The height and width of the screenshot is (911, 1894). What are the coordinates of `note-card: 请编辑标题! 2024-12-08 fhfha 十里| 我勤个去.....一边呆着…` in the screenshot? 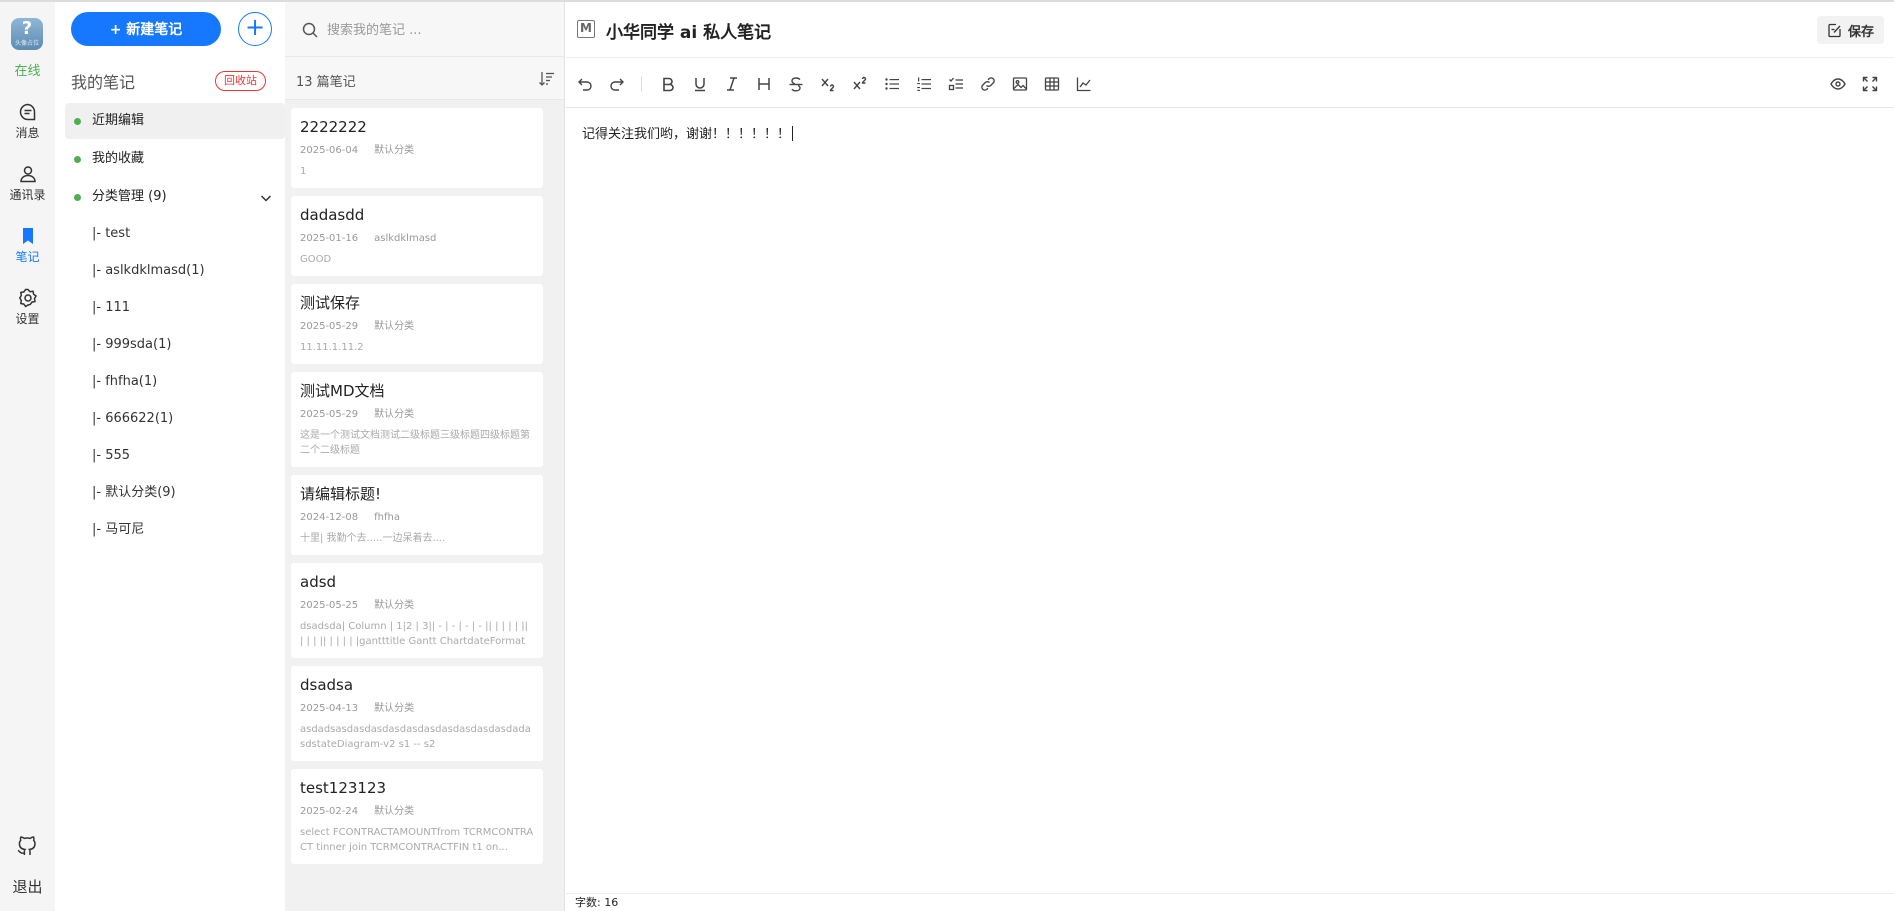 It's located at (417, 515).